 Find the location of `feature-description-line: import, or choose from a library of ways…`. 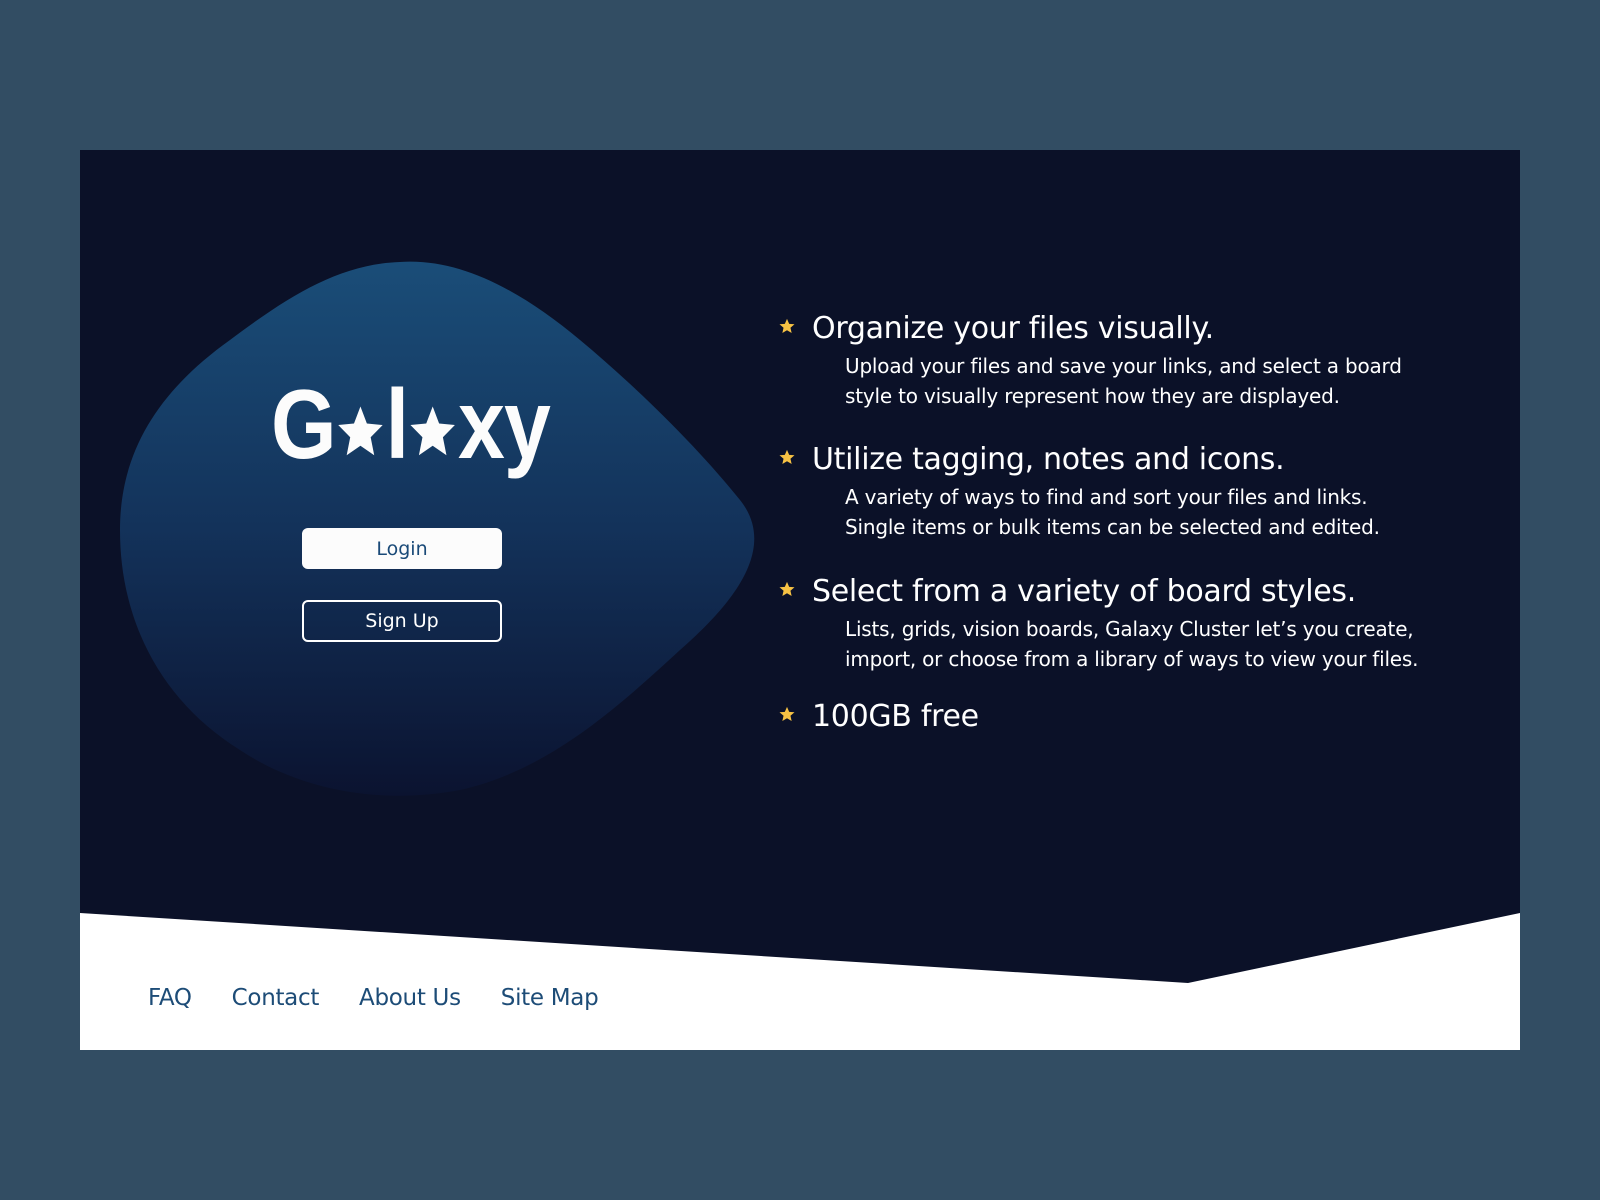

feature-description-line: import, or choose from a library of ways… is located at coordinates (1132, 659).